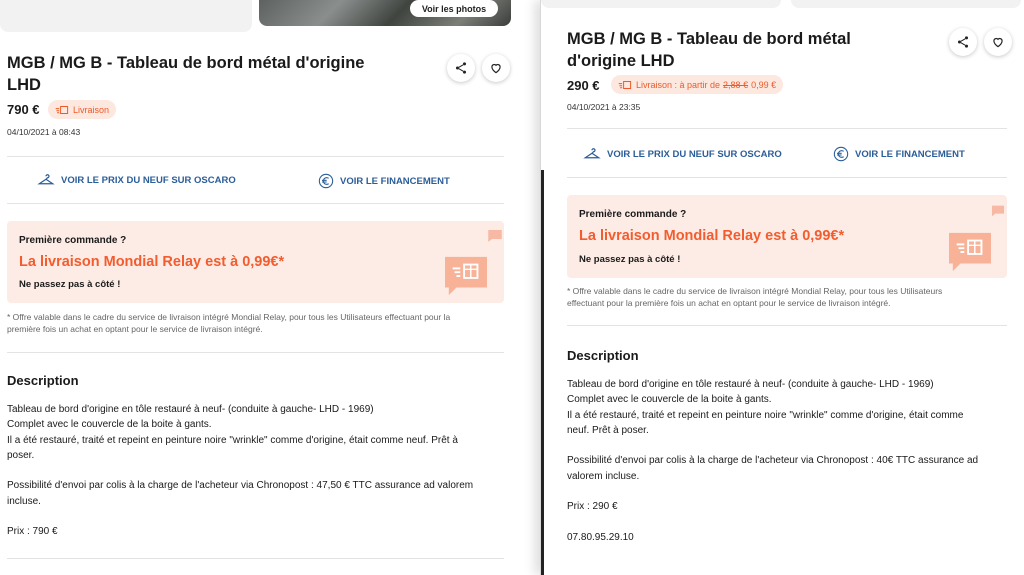  What do you see at coordinates (454, 8) in the screenshot?
I see `view-photos-button: Voir les photos` at bounding box center [454, 8].